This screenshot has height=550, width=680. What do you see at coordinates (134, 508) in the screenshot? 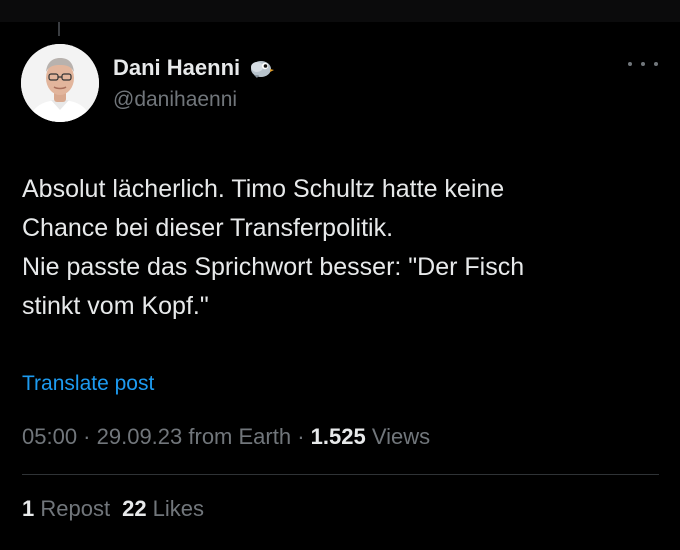
I see `likes-count: 22` at bounding box center [134, 508].